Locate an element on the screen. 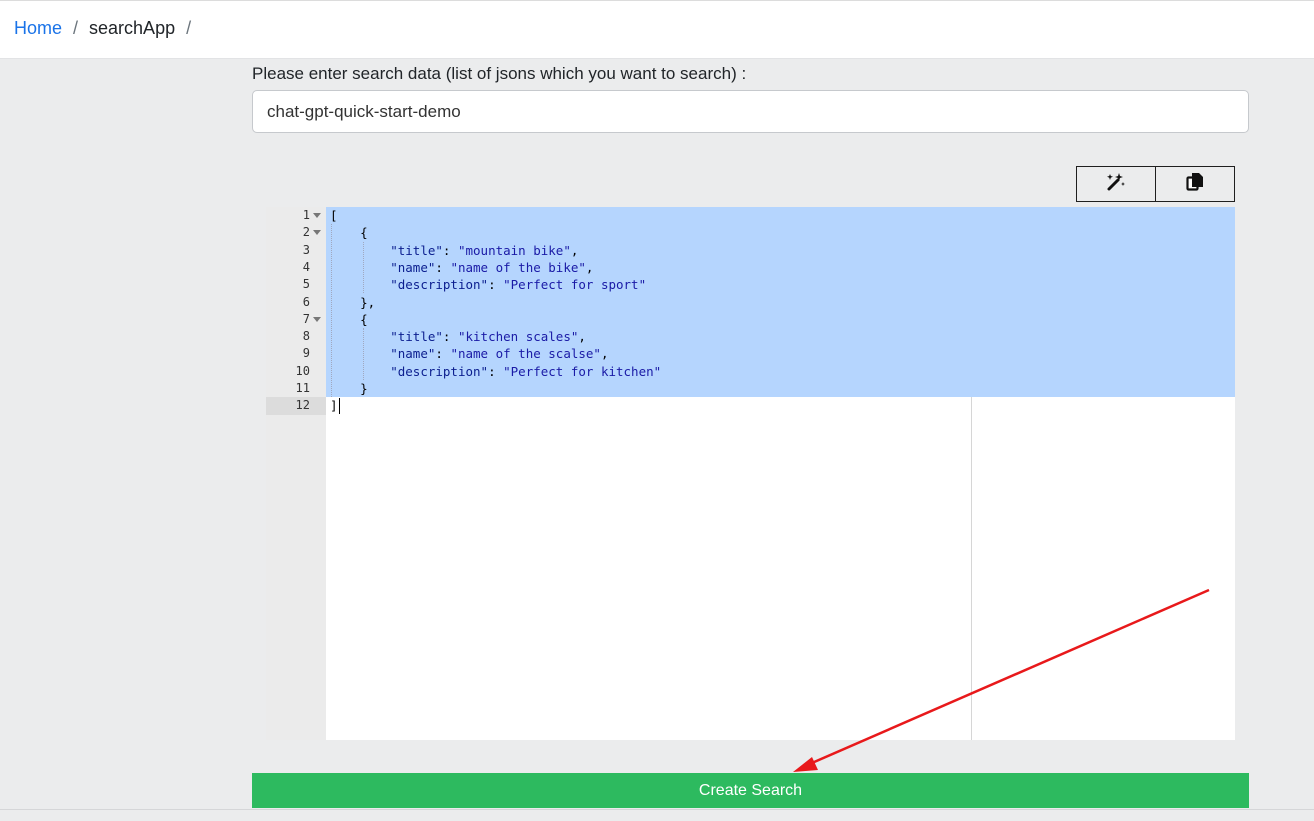 Image resolution: width=1314 pixels, height=821 pixels. editor-toolbar is located at coordinates (1155, 184).